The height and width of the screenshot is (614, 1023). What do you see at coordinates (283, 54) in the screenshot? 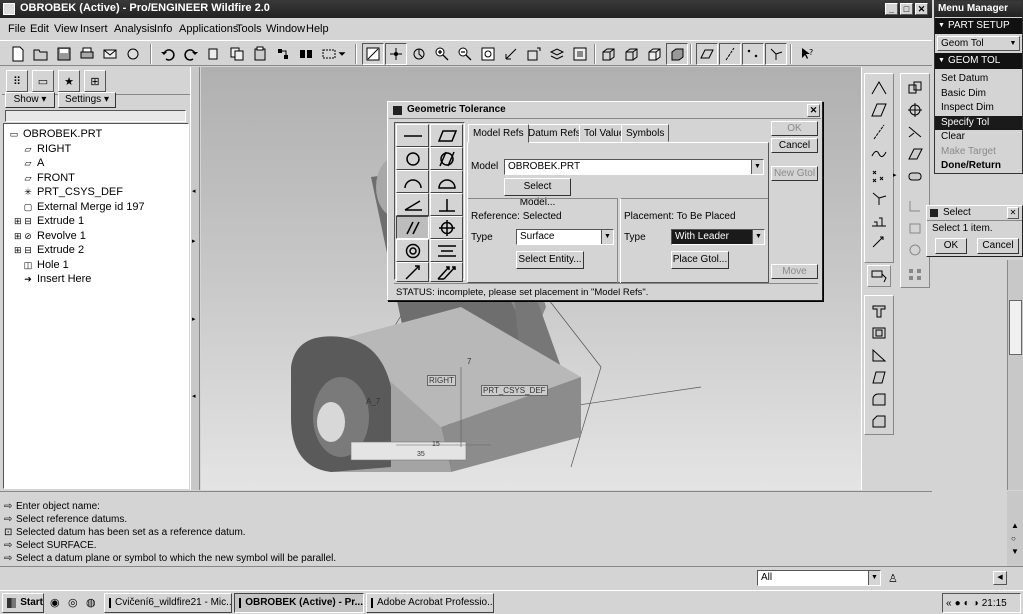
I see `regenerate-icon` at bounding box center [283, 54].